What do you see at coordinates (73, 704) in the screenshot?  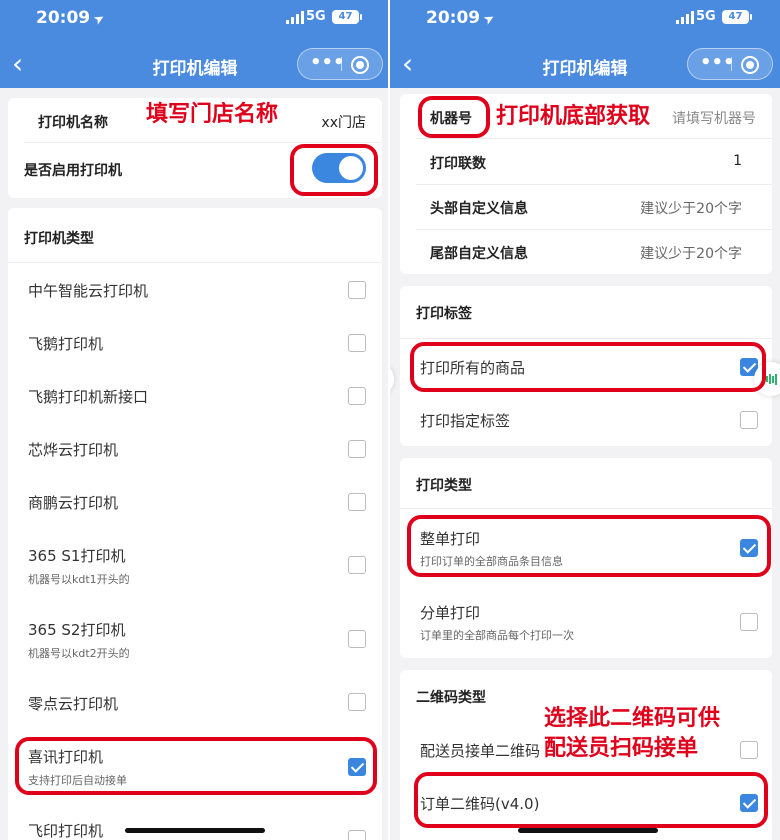 I see `printer-type-label: 零点云打印机` at bounding box center [73, 704].